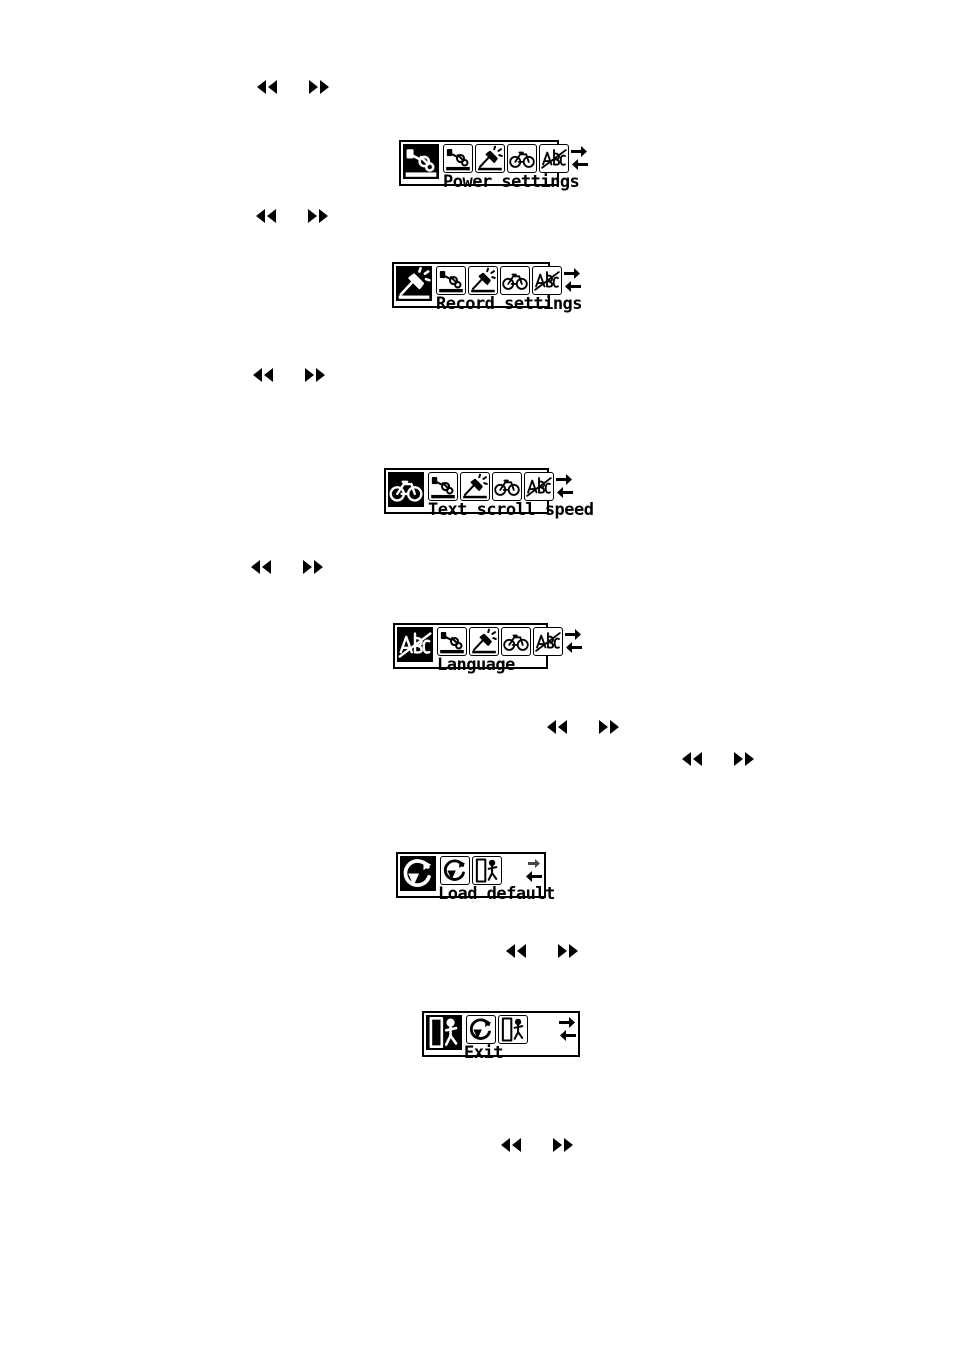 The image size is (954, 1351). Describe the element at coordinates (406, 489) in the screenshot. I see `bicycle-icon-selected` at that location.